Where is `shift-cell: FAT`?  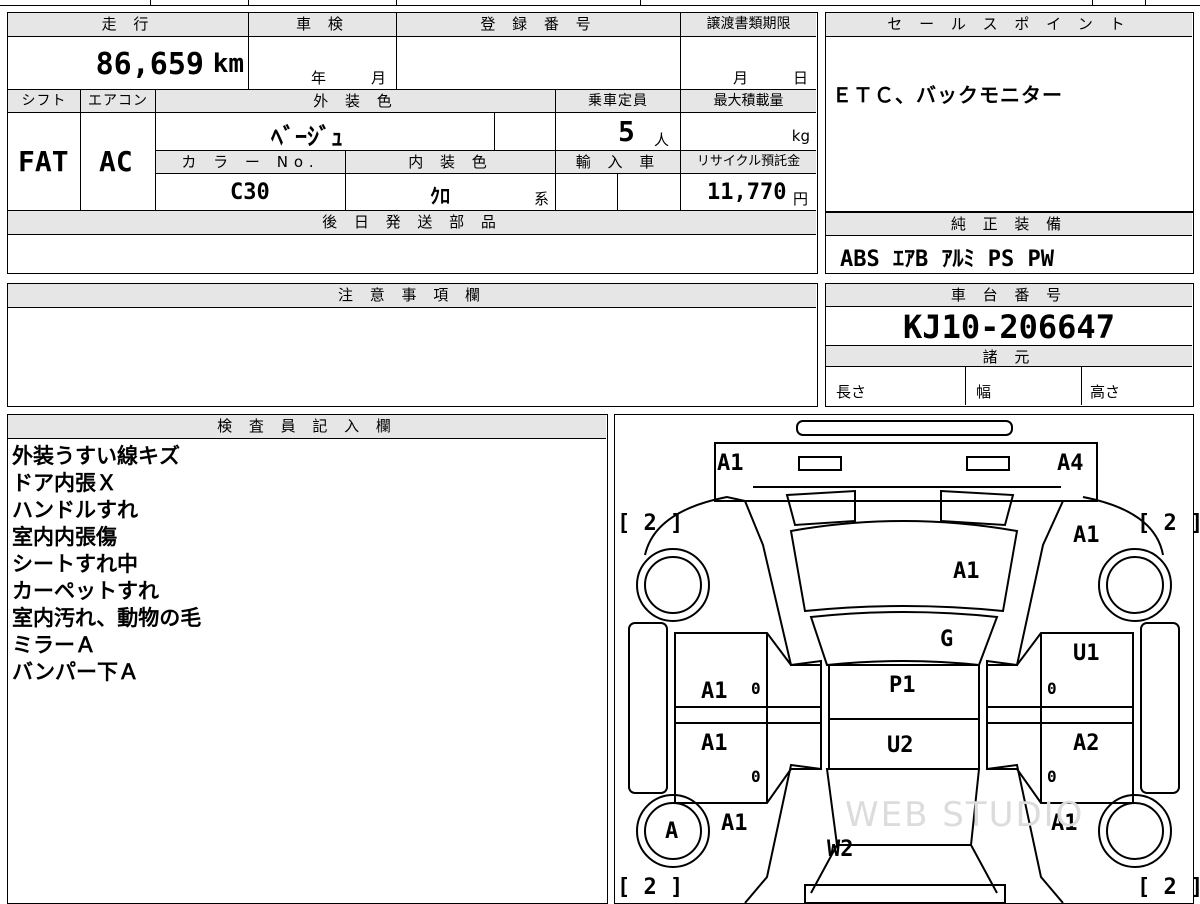
shift-cell: FAT is located at coordinates (44, 162).